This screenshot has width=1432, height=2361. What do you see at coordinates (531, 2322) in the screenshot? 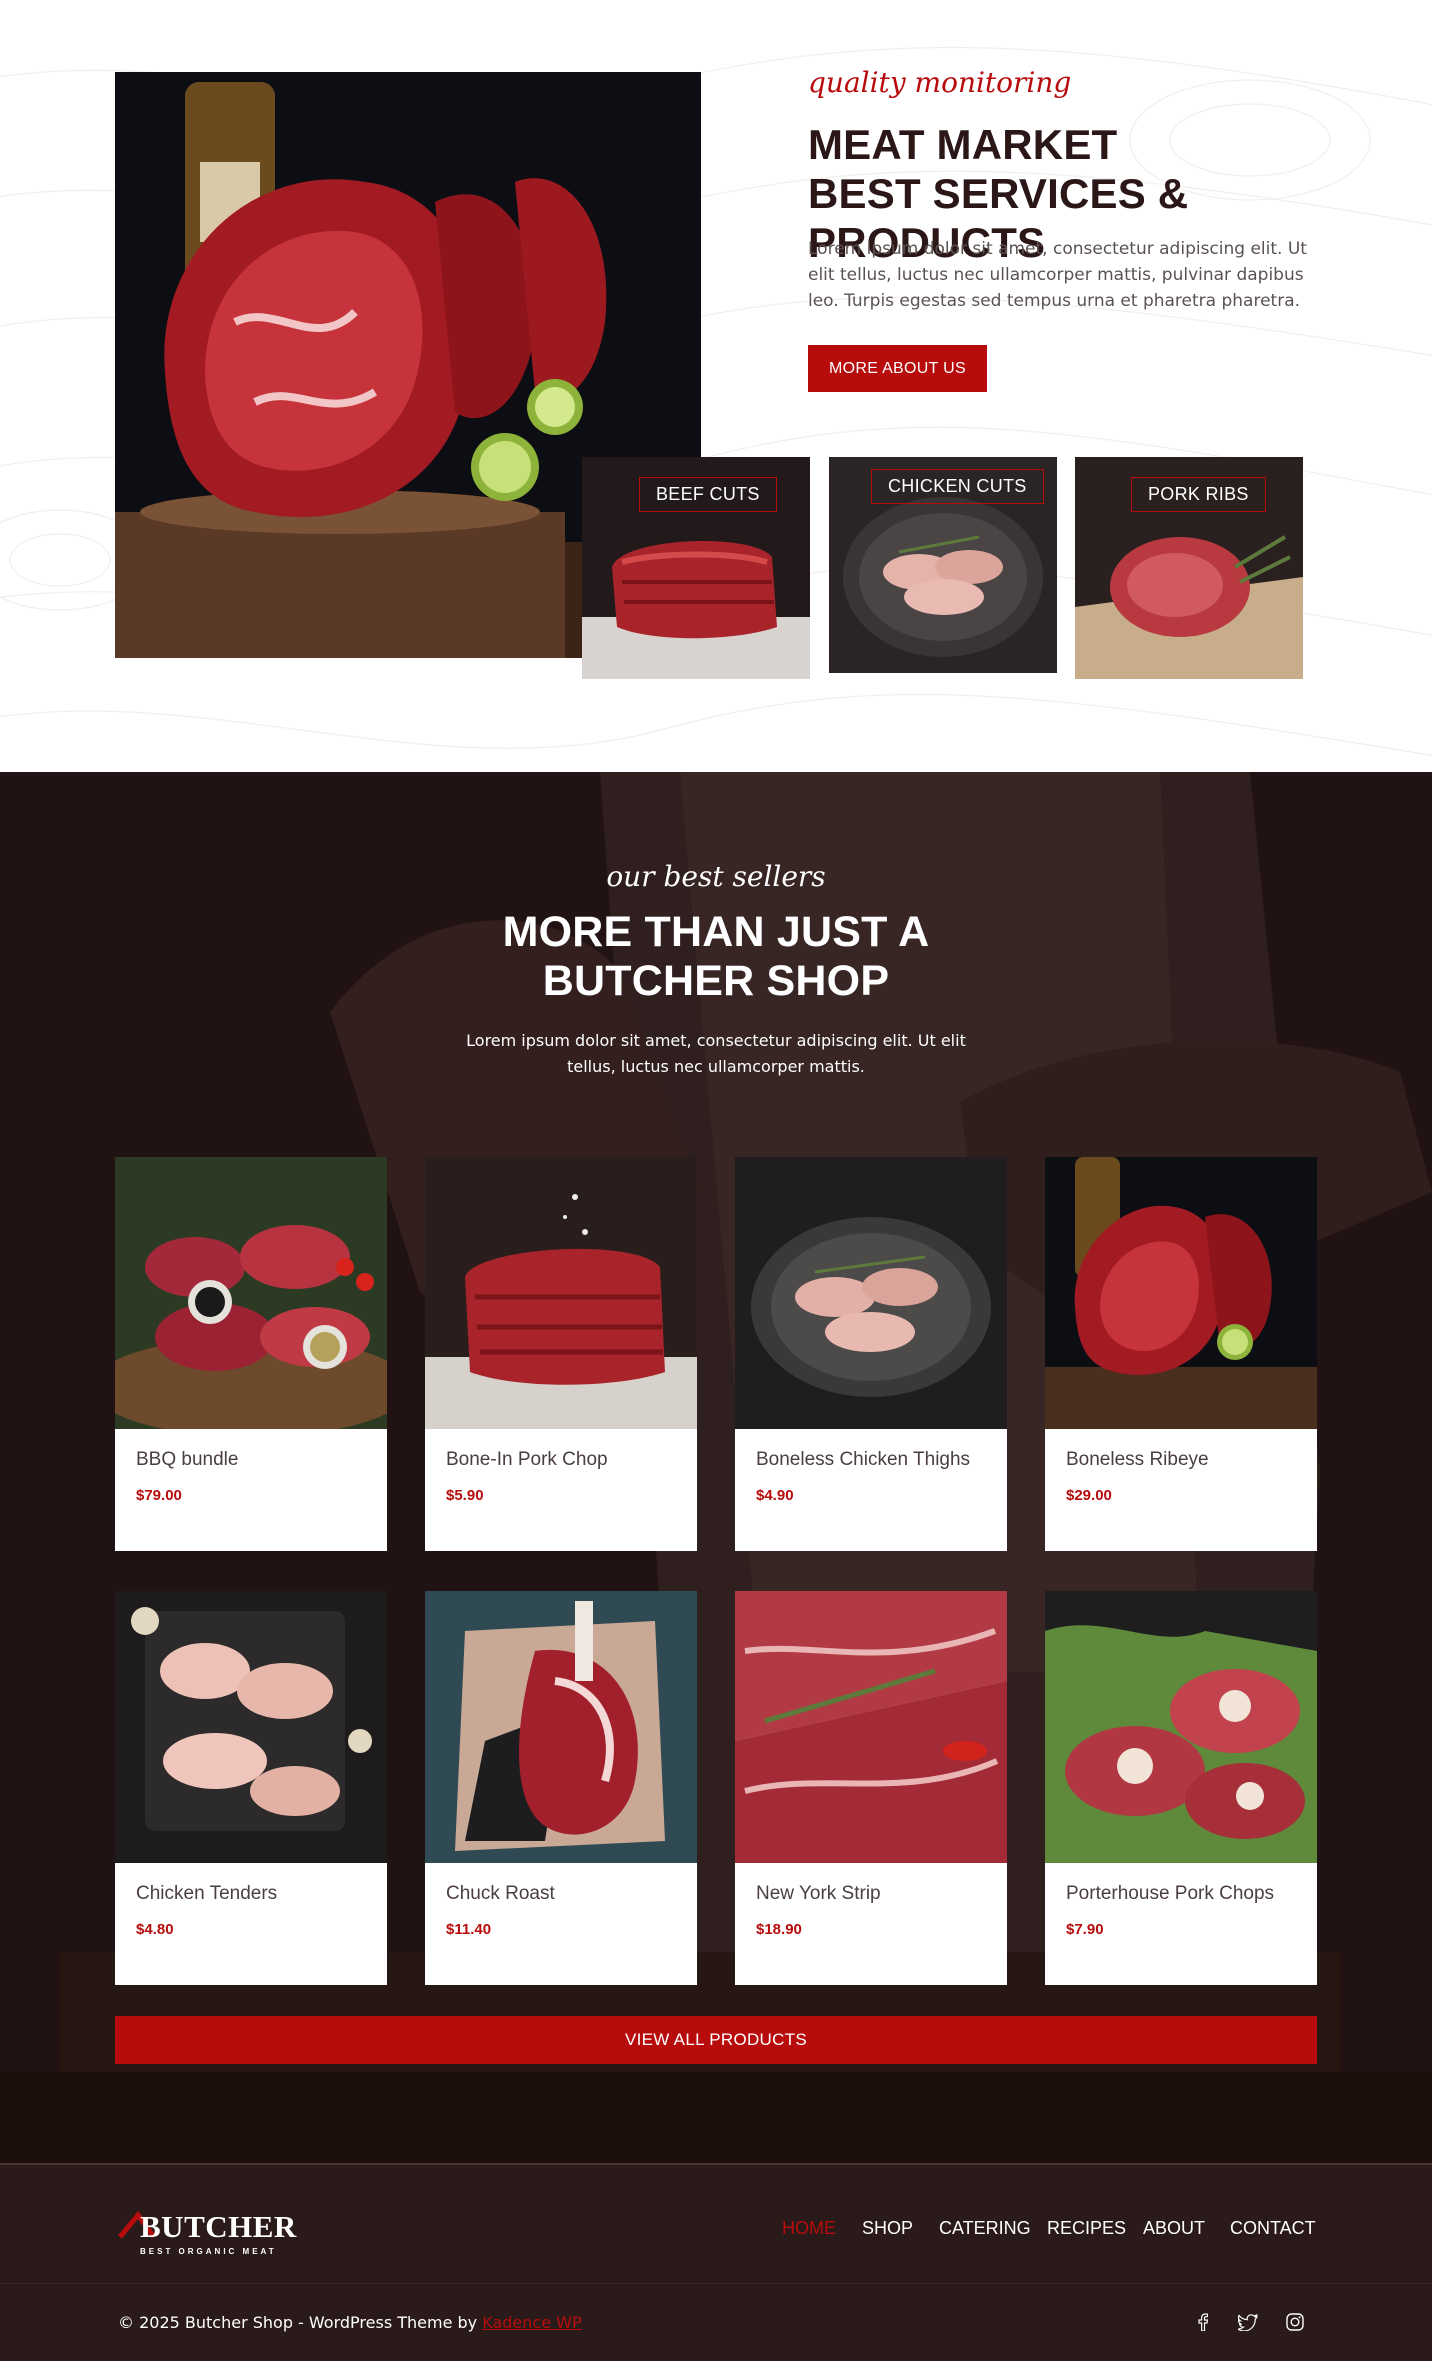
I see `kadence-wp-link: Kadence WP` at bounding box center [531, 2322].